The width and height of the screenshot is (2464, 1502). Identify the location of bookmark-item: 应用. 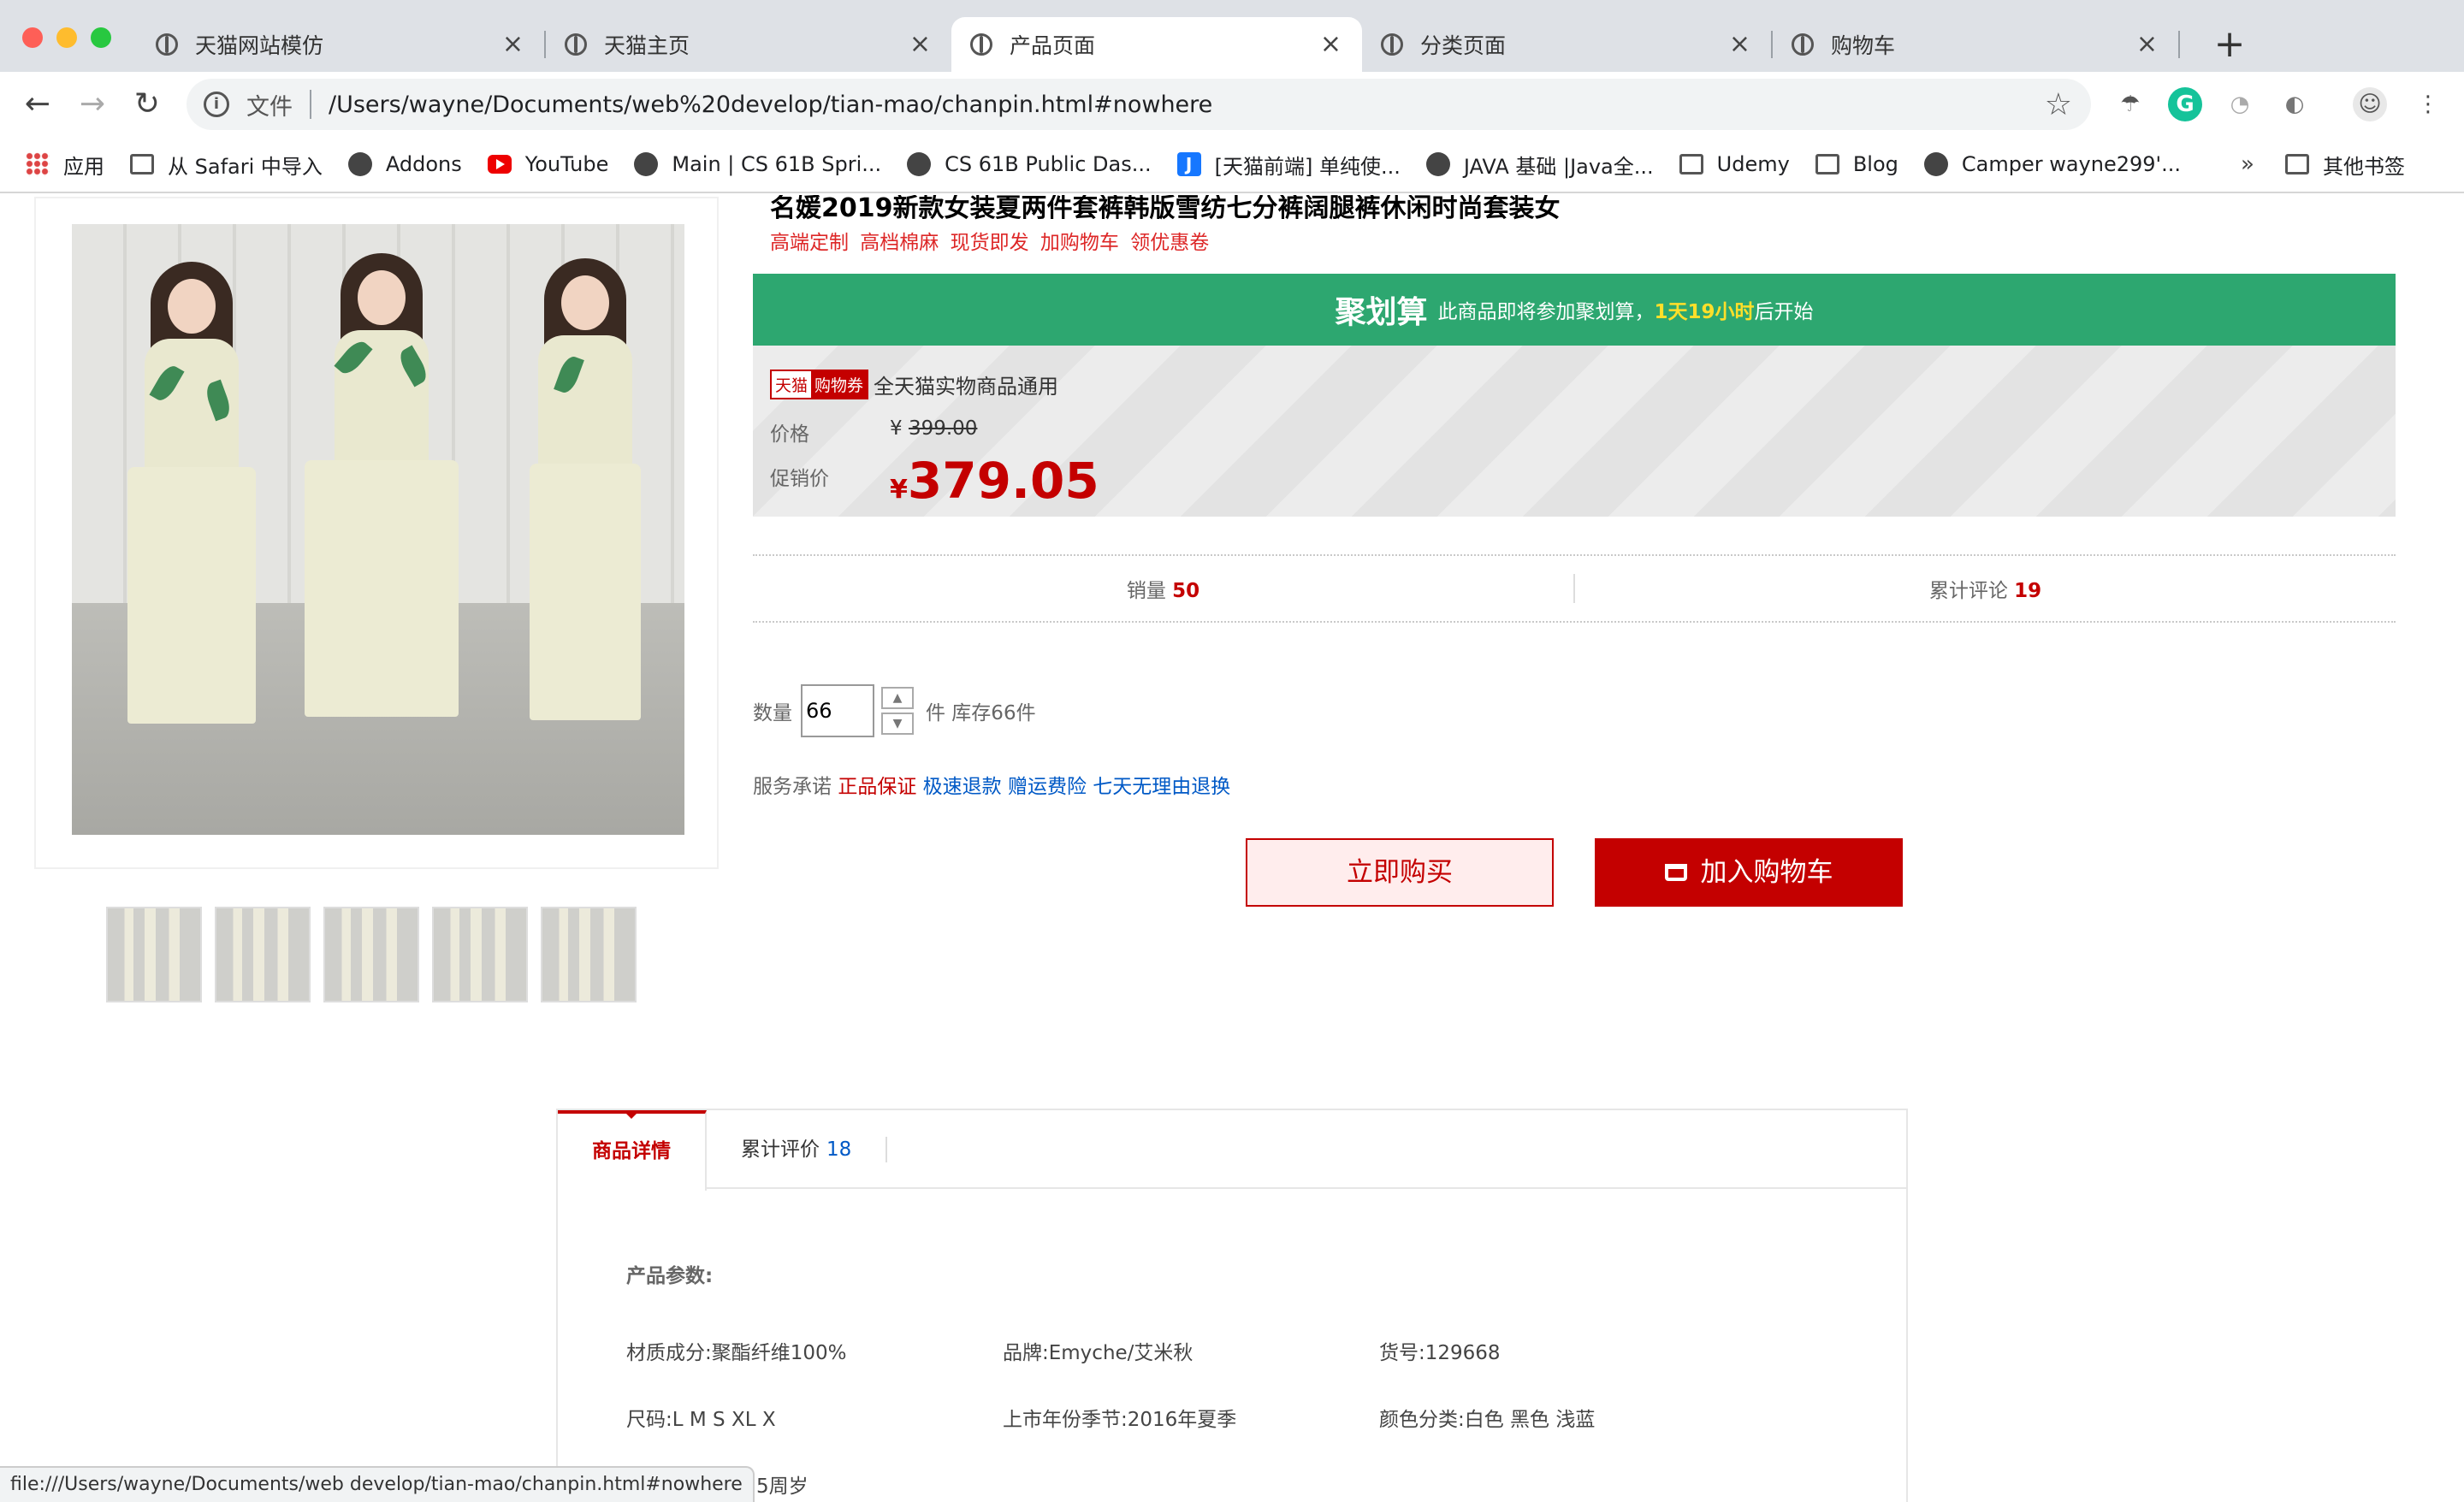
(65, 165).